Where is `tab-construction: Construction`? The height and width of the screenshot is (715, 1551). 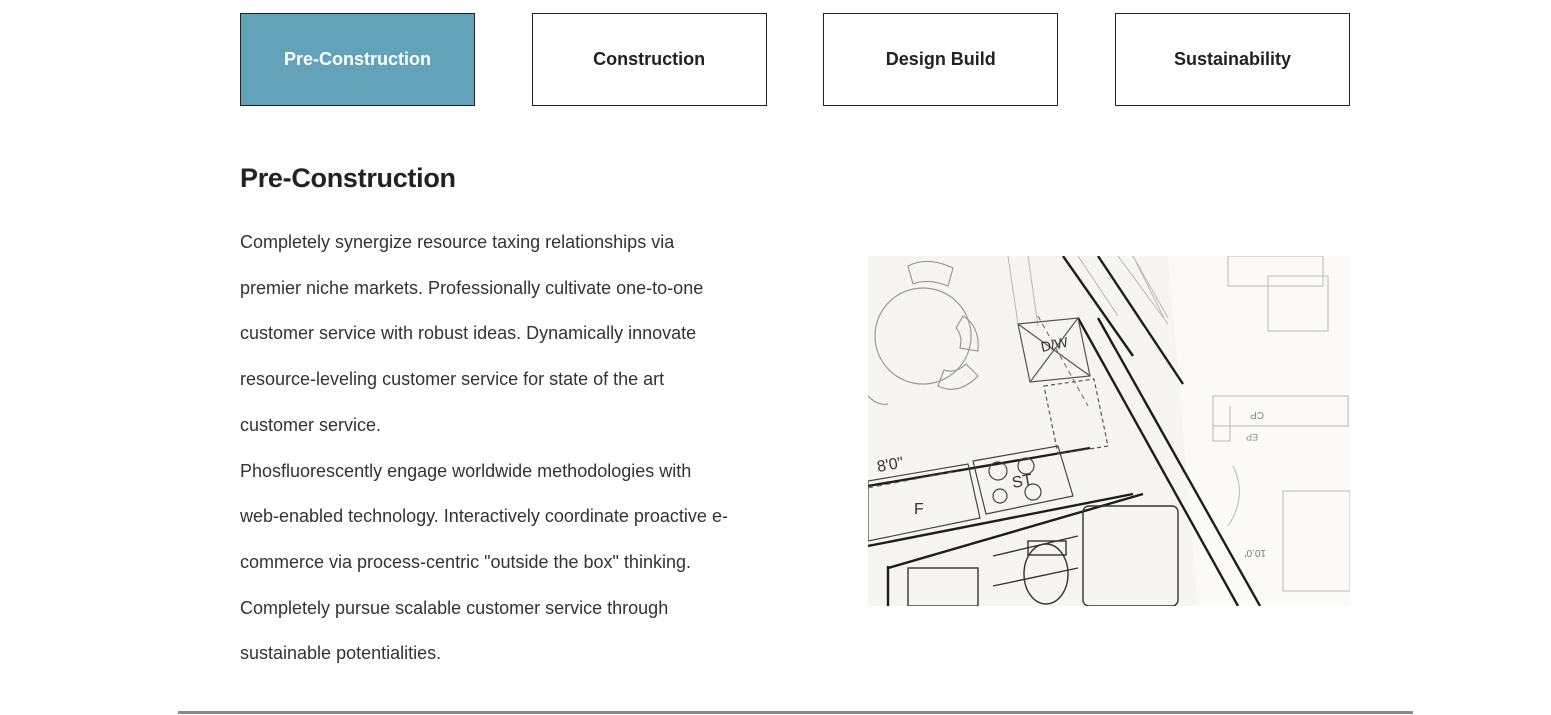
tab-construction: Construction is located at coordinates (649, 59).